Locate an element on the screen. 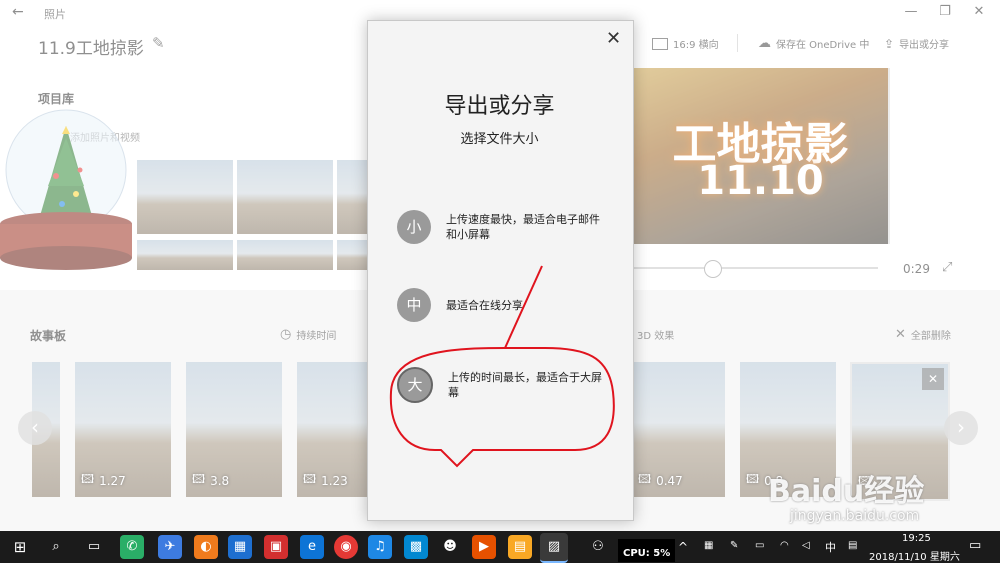 The height and width of the screenshot is (563, 1000). dialog-subtitle: 选择文件大小 is located at coordinates (499, 139).